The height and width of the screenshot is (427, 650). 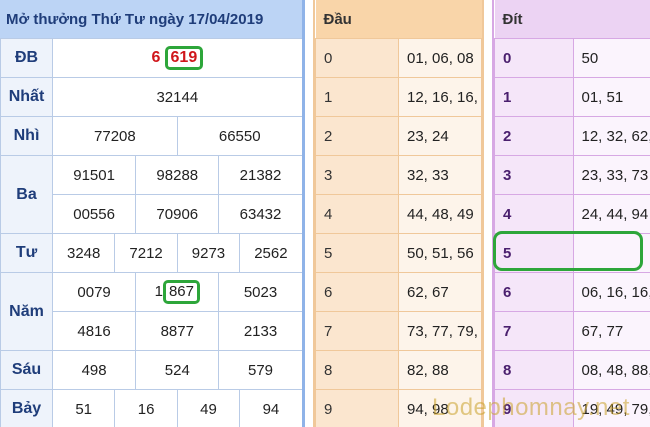 I want to click on dit-key: 8, so click(x=534, y=370).